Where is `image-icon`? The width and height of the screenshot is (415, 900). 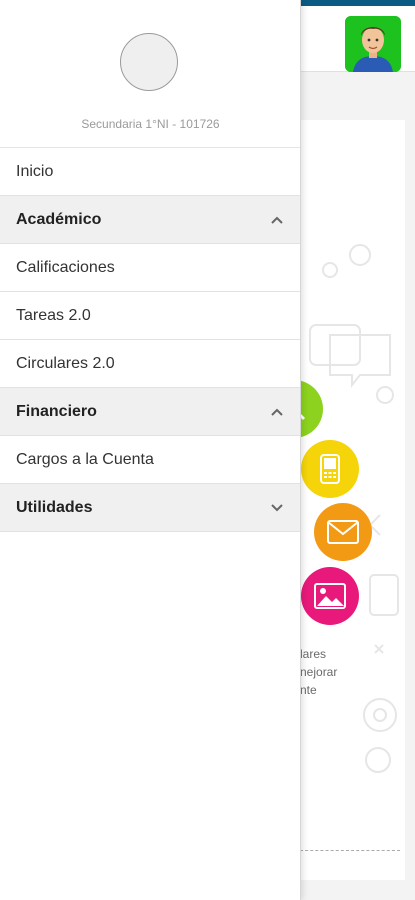 image-icon is located at coordinates (330, 596).